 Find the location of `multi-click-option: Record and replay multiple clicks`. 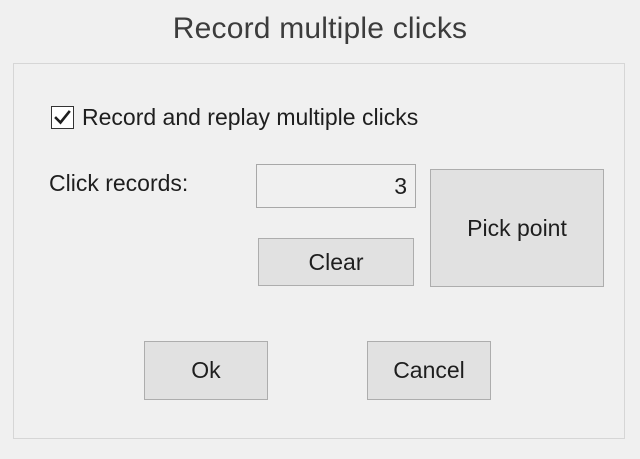

multi-click-option: Record and replay multiple clicks is located at coordinates (234, 117).